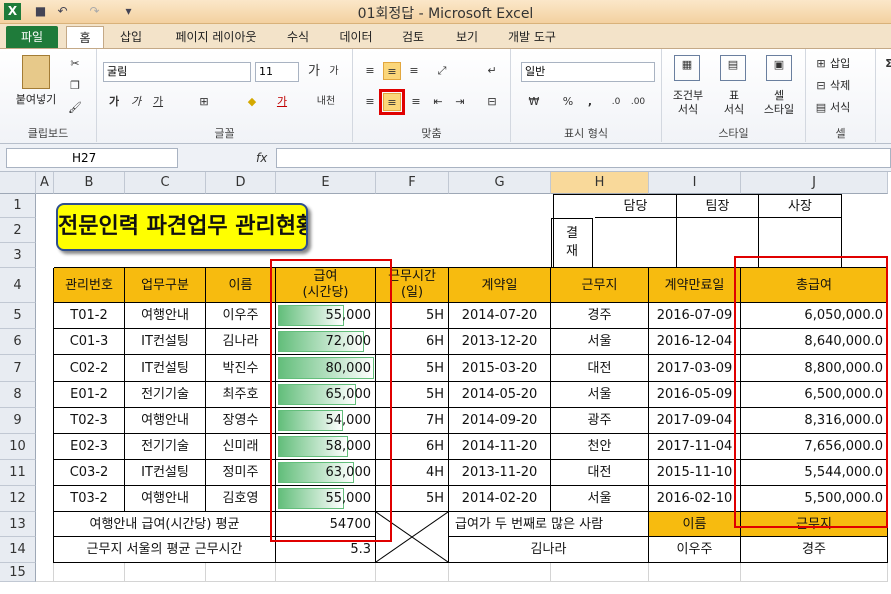  Describe the element at coordinates (75, 64) in the screenshot. I see `cut-icon: ✂` at that location.